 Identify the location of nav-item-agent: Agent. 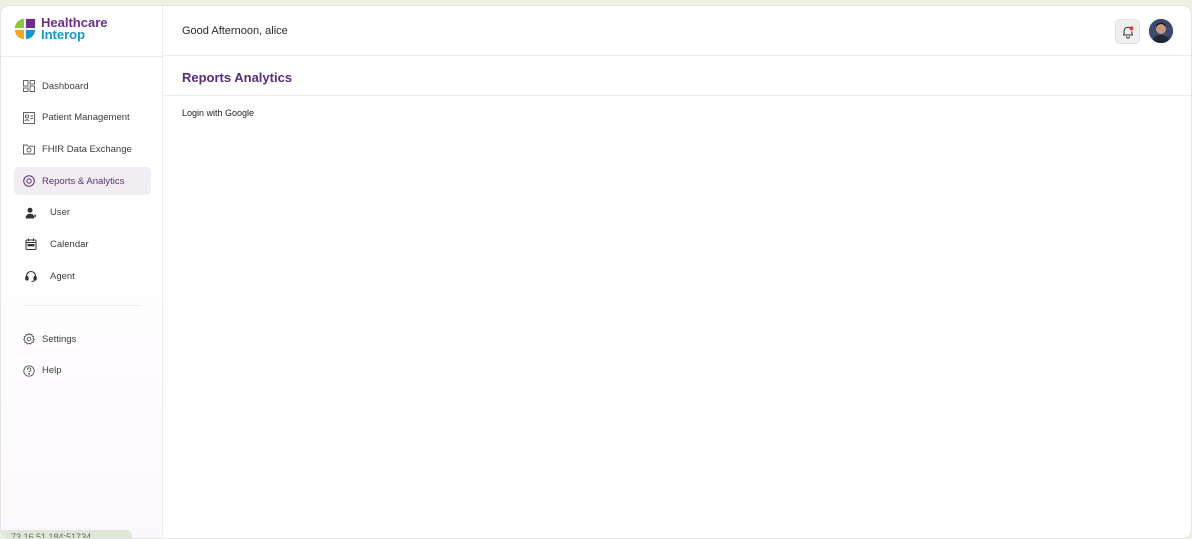
(82, 276).